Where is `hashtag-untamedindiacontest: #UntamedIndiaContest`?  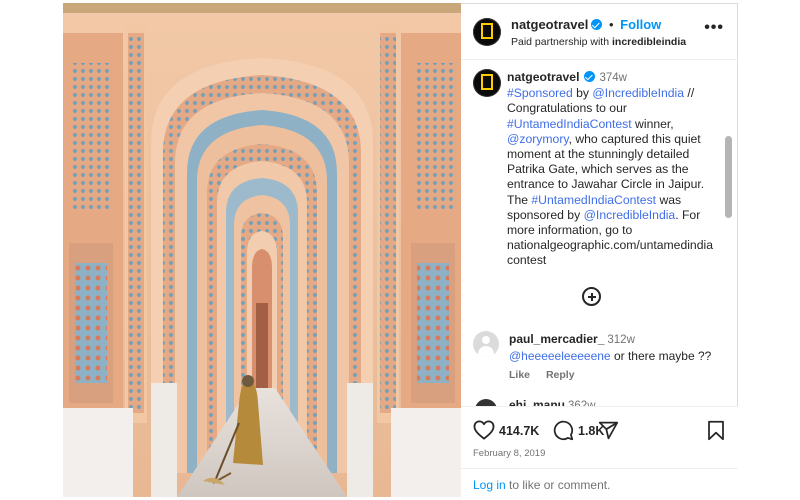 hashtag-untamedindiacontest: #UntamedIndiaContest is located at coordinates (569, 124).